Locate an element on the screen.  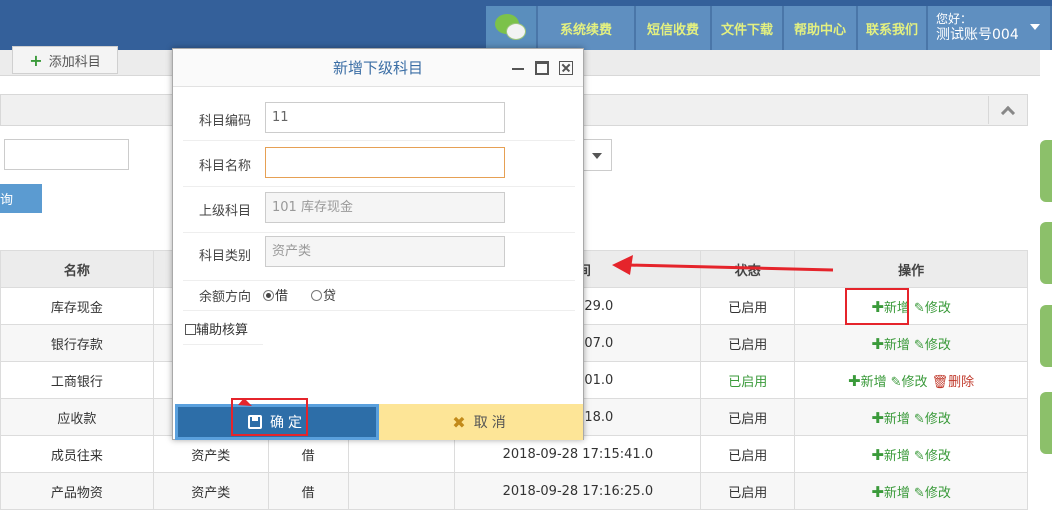
annotation-arrow-tip is located at coordinates (245, 402).